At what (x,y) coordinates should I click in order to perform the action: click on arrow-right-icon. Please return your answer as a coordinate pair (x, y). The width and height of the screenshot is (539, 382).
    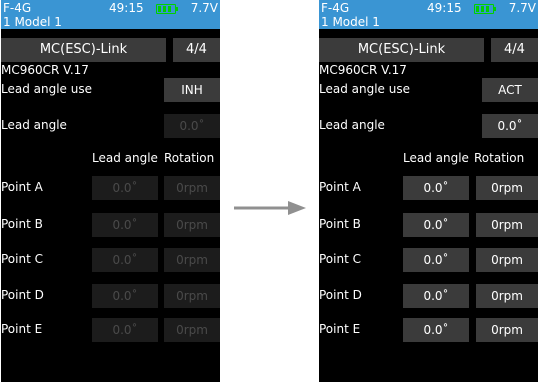
    Looking at the image, I should click on (270, 208).